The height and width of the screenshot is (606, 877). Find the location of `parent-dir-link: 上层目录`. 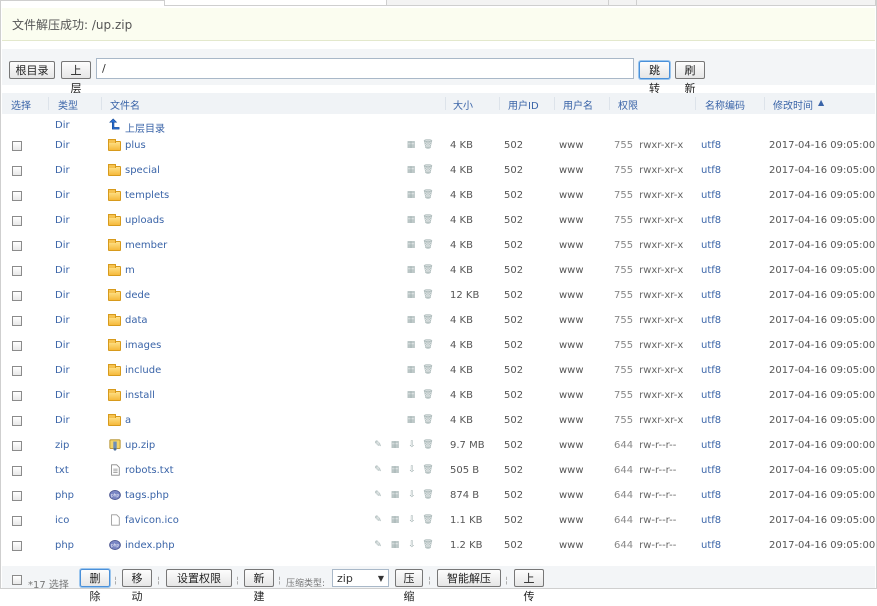

parent-dir-link: 上层目录 is located at coordinates (145, 127).